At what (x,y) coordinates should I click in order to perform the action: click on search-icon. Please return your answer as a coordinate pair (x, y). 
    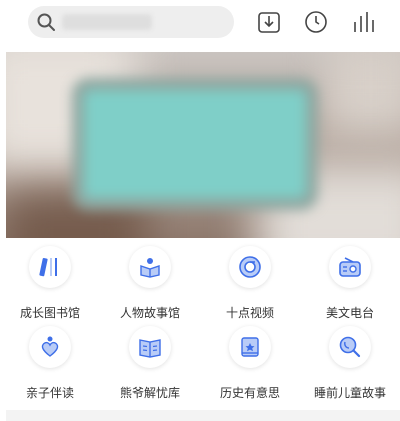
    Looking at the image, I should click on (46, 22).